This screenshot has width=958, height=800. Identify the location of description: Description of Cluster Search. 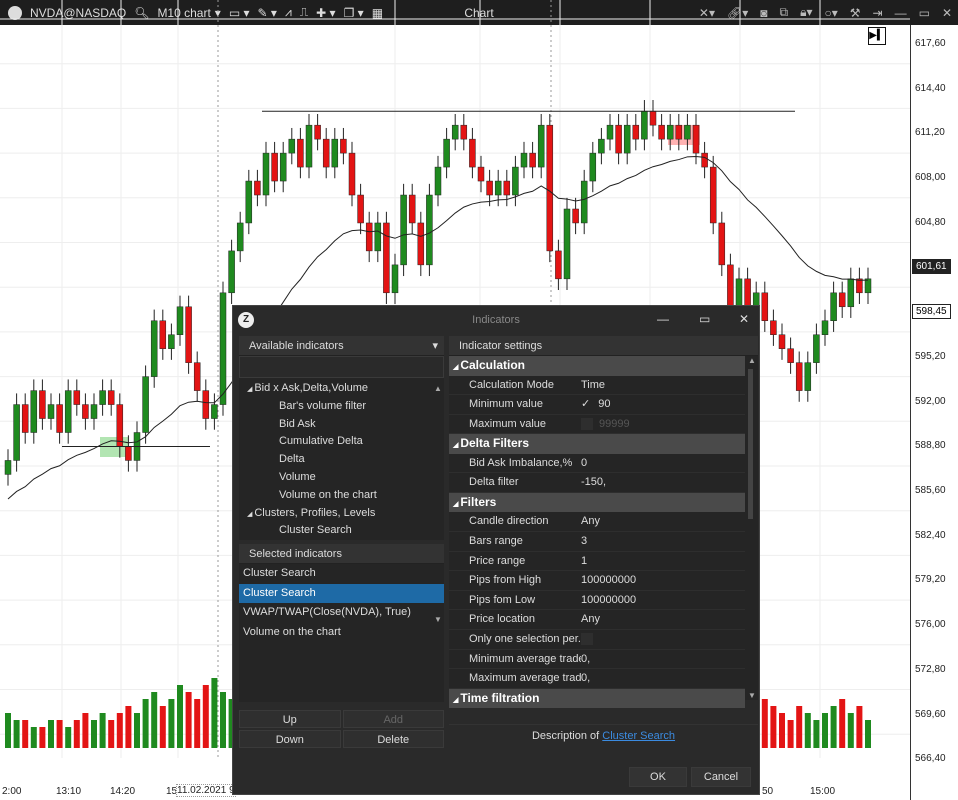
(603, 735).